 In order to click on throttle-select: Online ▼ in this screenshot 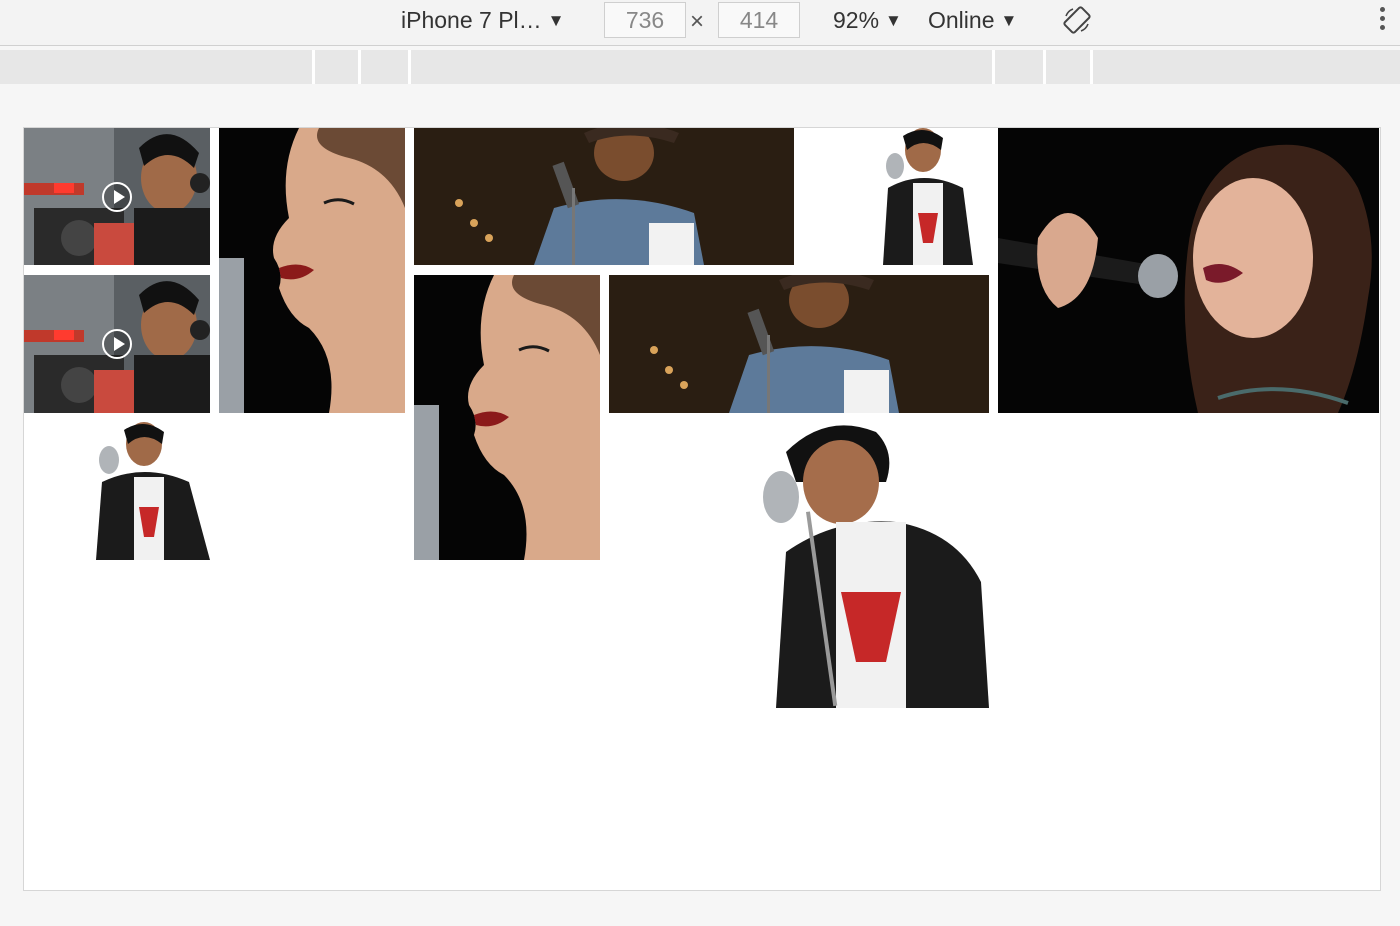, I will do `click(972, 21)`.